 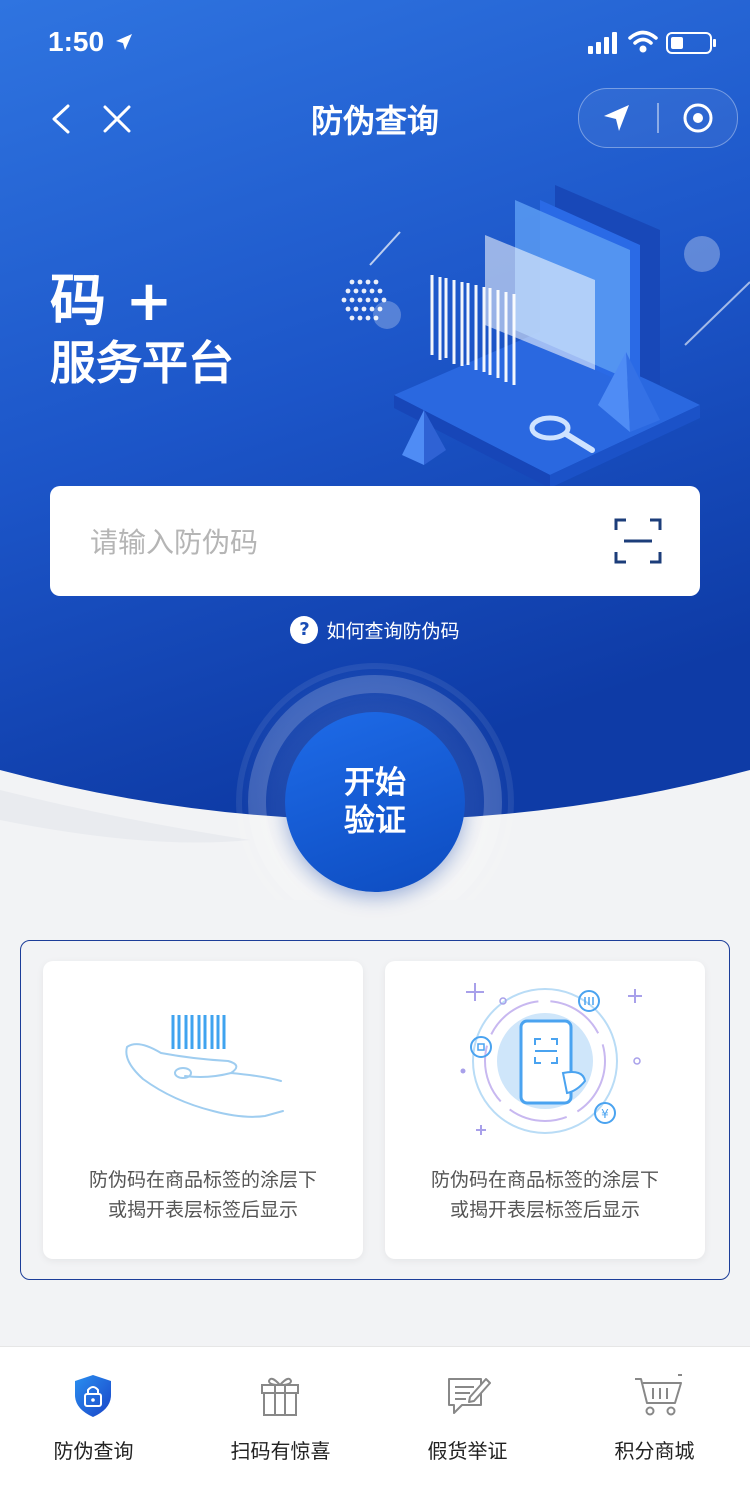 What do you see at coordinates (545, 1195) in the screenshot?
I see `instruction-text-2: 防伪码在商品标签的涂层下 或揭开表层标签后显示` at bounding box center [545, 1195].